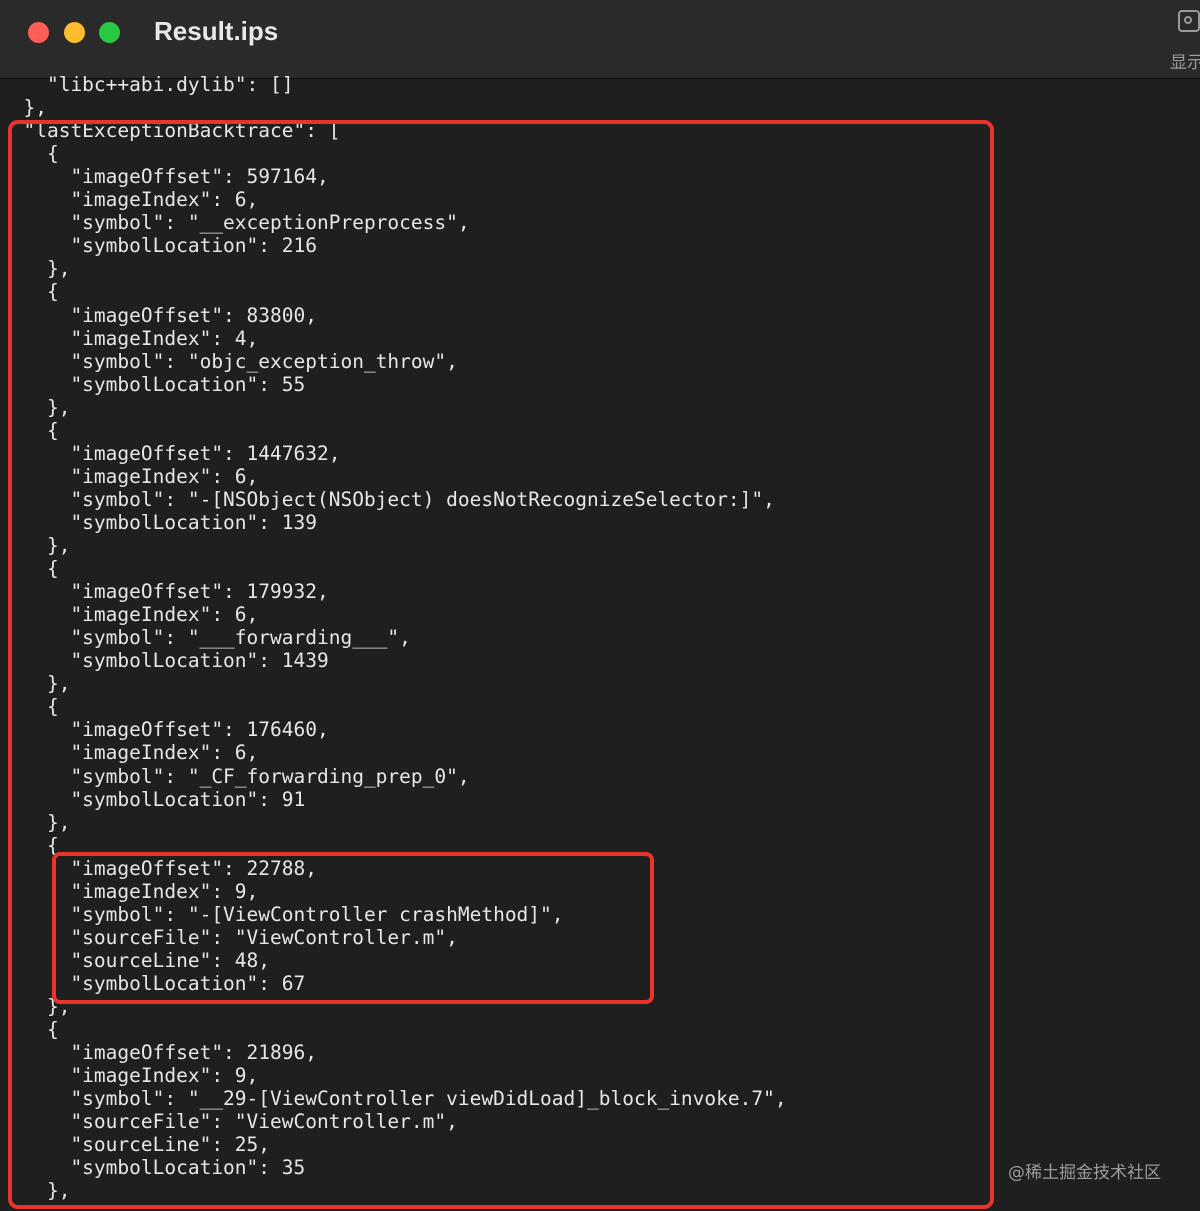 Image resolution: width=1200 pixels, height=1211 pixels. I want to click on code-line: "libc++abi.dylib": [], so click(147, 84).